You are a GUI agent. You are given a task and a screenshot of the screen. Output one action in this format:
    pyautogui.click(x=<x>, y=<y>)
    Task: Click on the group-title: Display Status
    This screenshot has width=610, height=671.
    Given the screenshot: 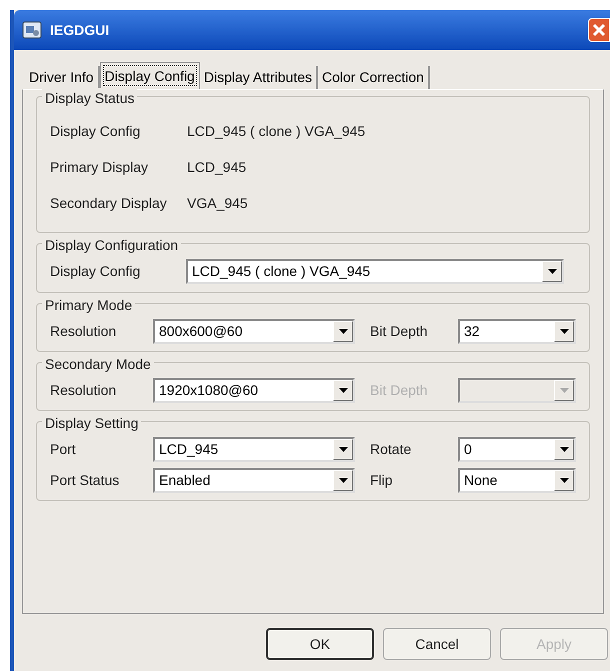 What is the action you would take?
    pyautogui.click(x=90, y=98)
    